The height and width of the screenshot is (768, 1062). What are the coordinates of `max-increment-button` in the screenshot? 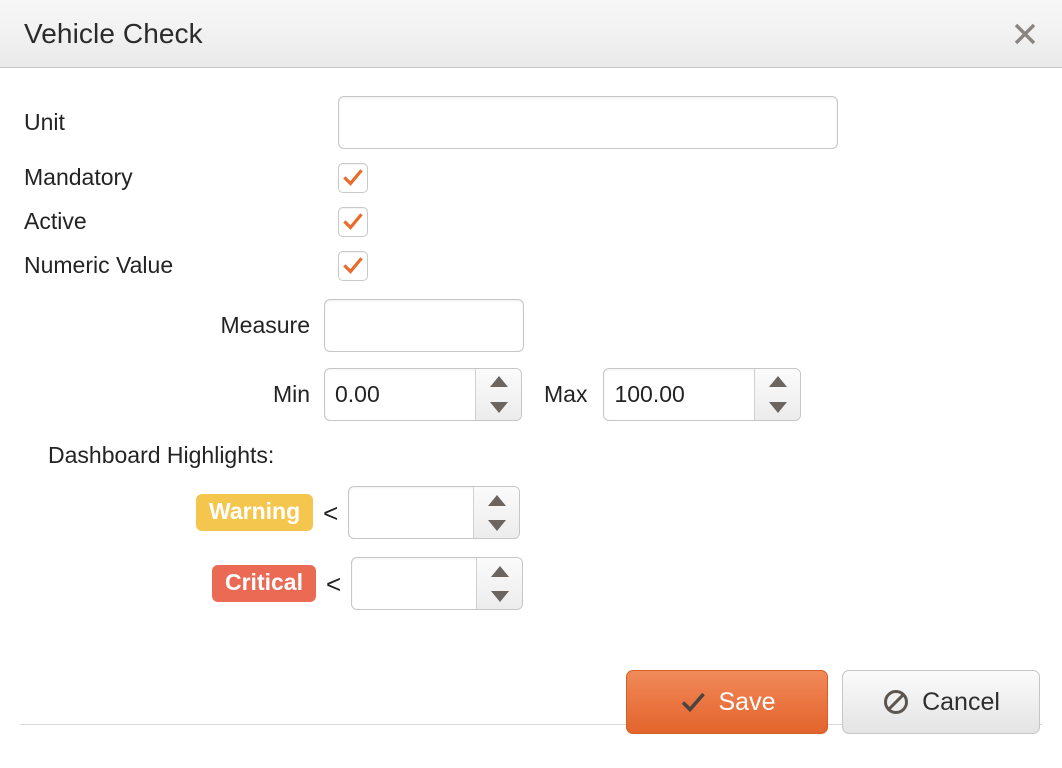 It's located at (777, 382).